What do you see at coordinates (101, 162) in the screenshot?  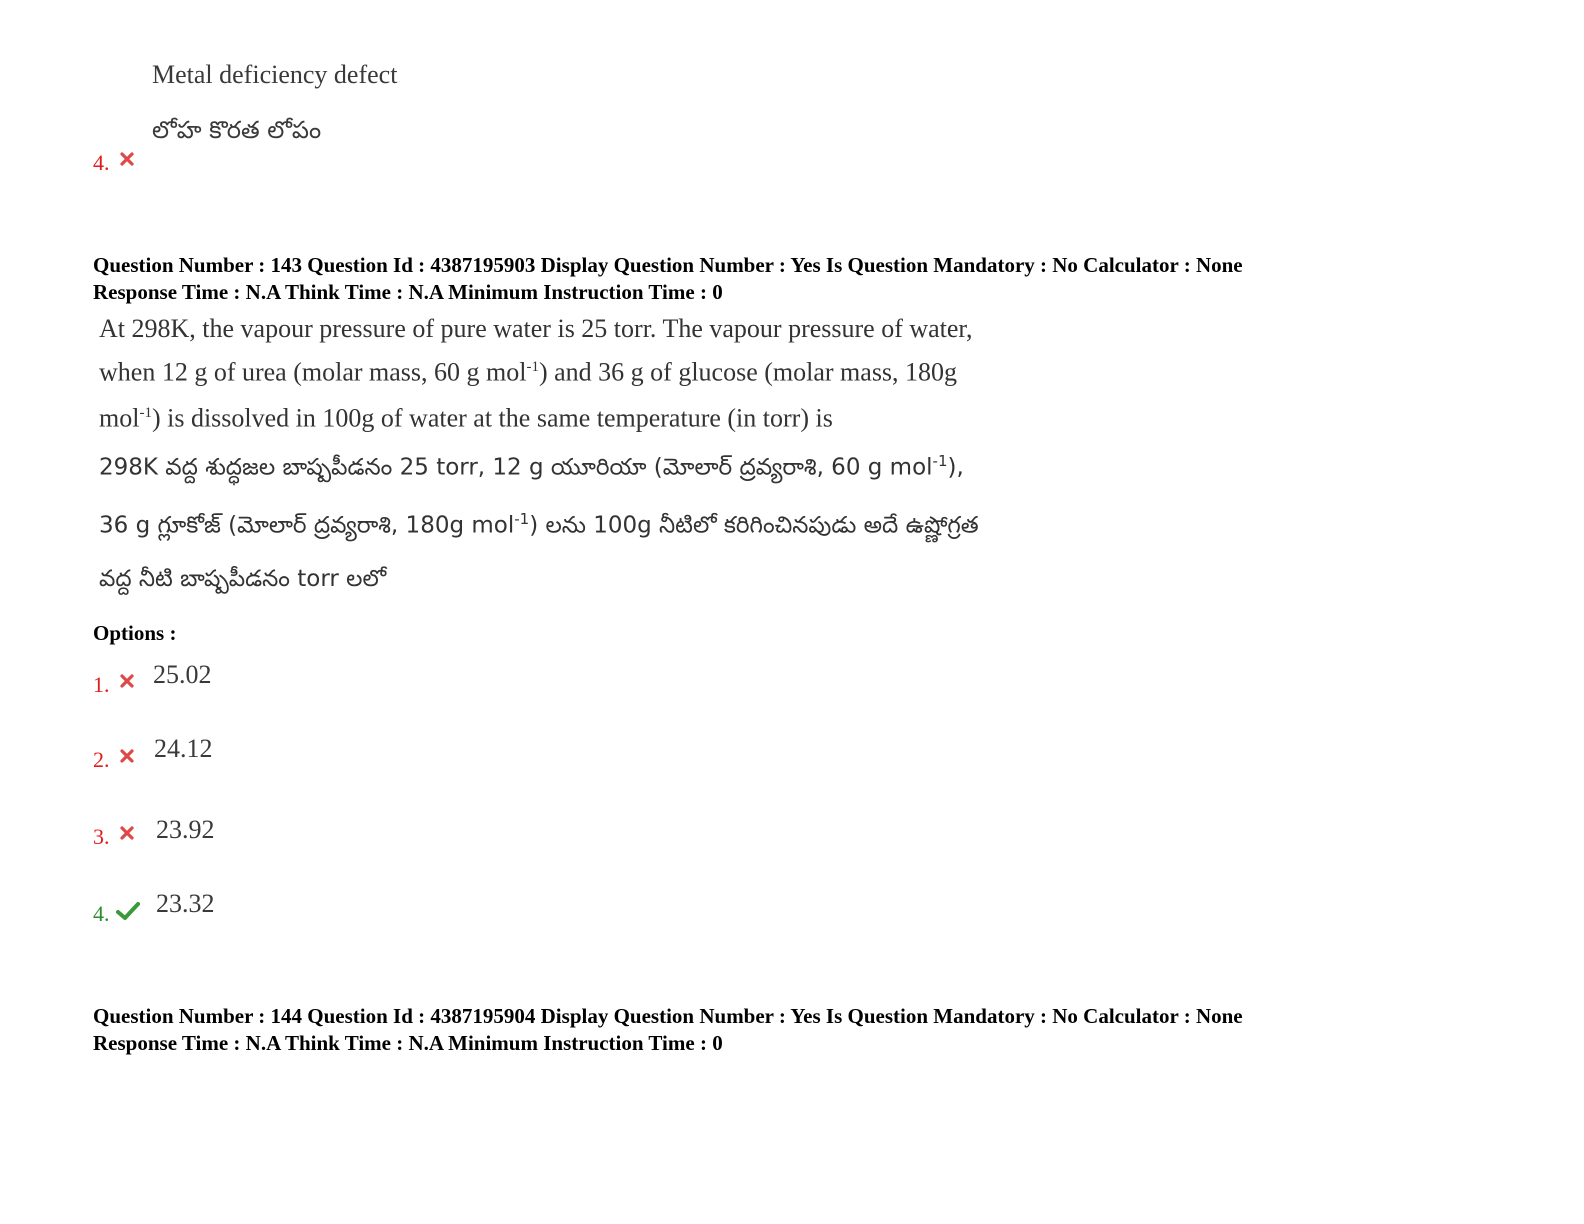 I see `prev-option4-number: 4.` at bounding box center [101, 162].